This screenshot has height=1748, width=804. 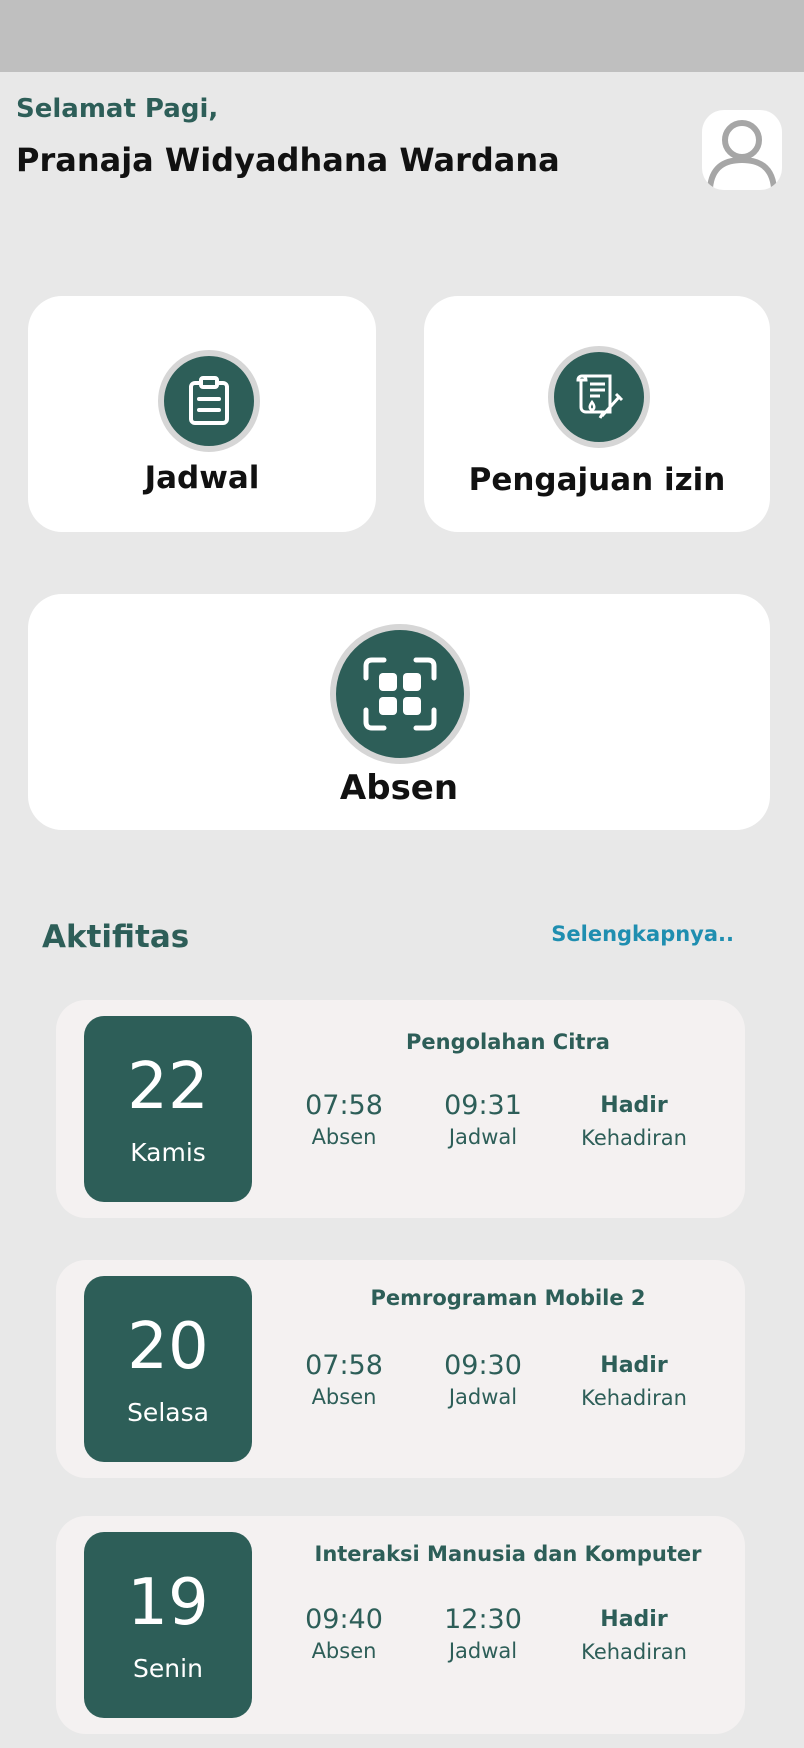 I want to click on user-avatar-icon, so click(x=742, y=154).